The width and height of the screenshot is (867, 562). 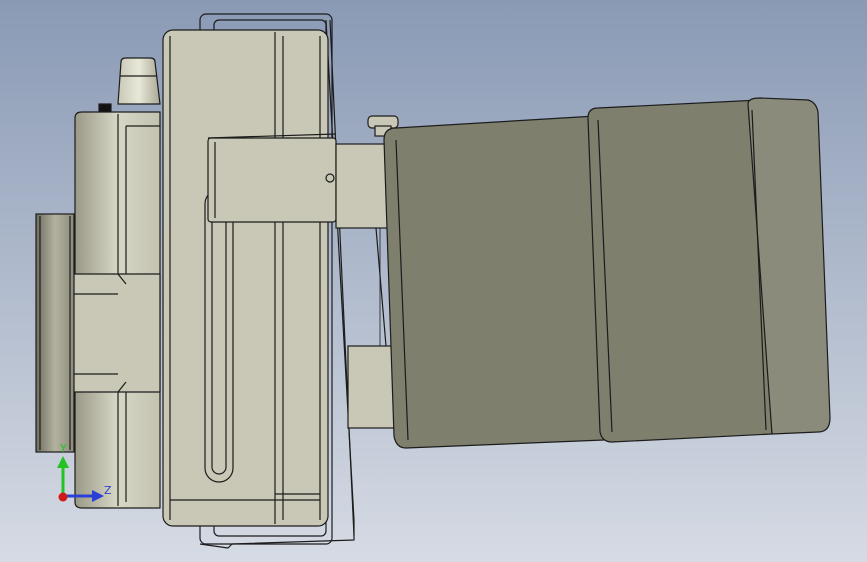 I want to click on clamp-bar, so click(x=272, y=178).